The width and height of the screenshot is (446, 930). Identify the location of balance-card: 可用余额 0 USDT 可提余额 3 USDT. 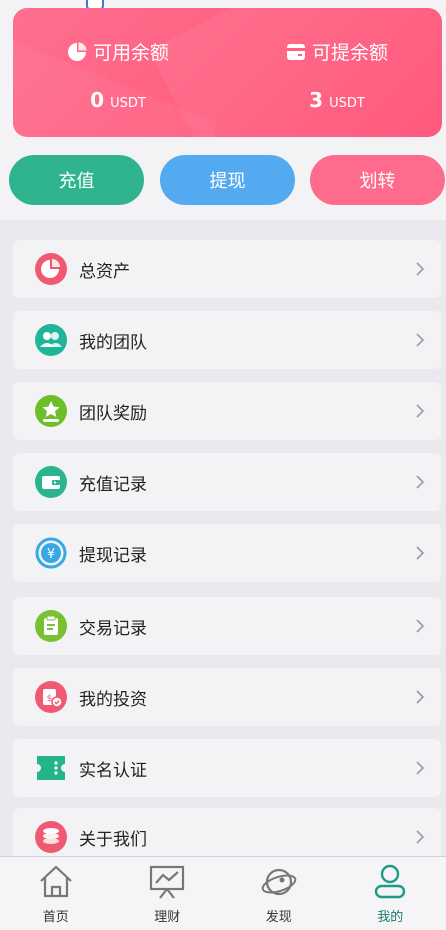
(227, 72).